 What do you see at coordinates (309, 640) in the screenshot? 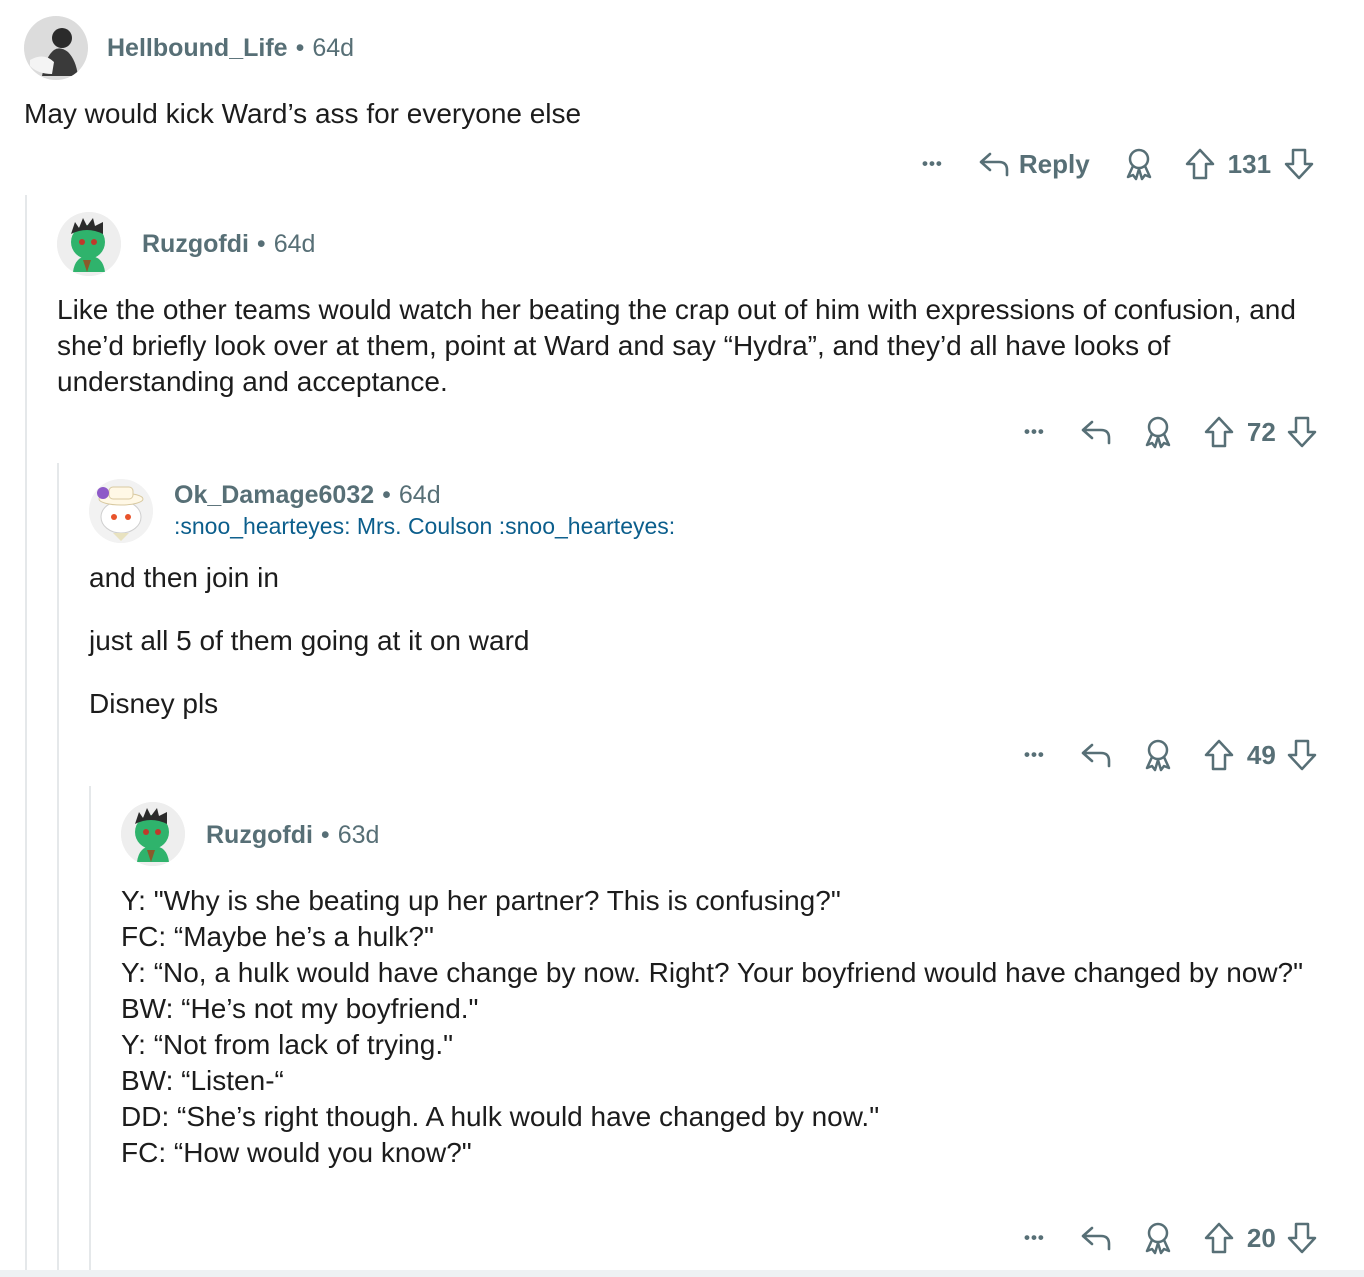
I see `comment-paragraph: just all 5 of them going at it on ward` at bounding box center [309, 640].